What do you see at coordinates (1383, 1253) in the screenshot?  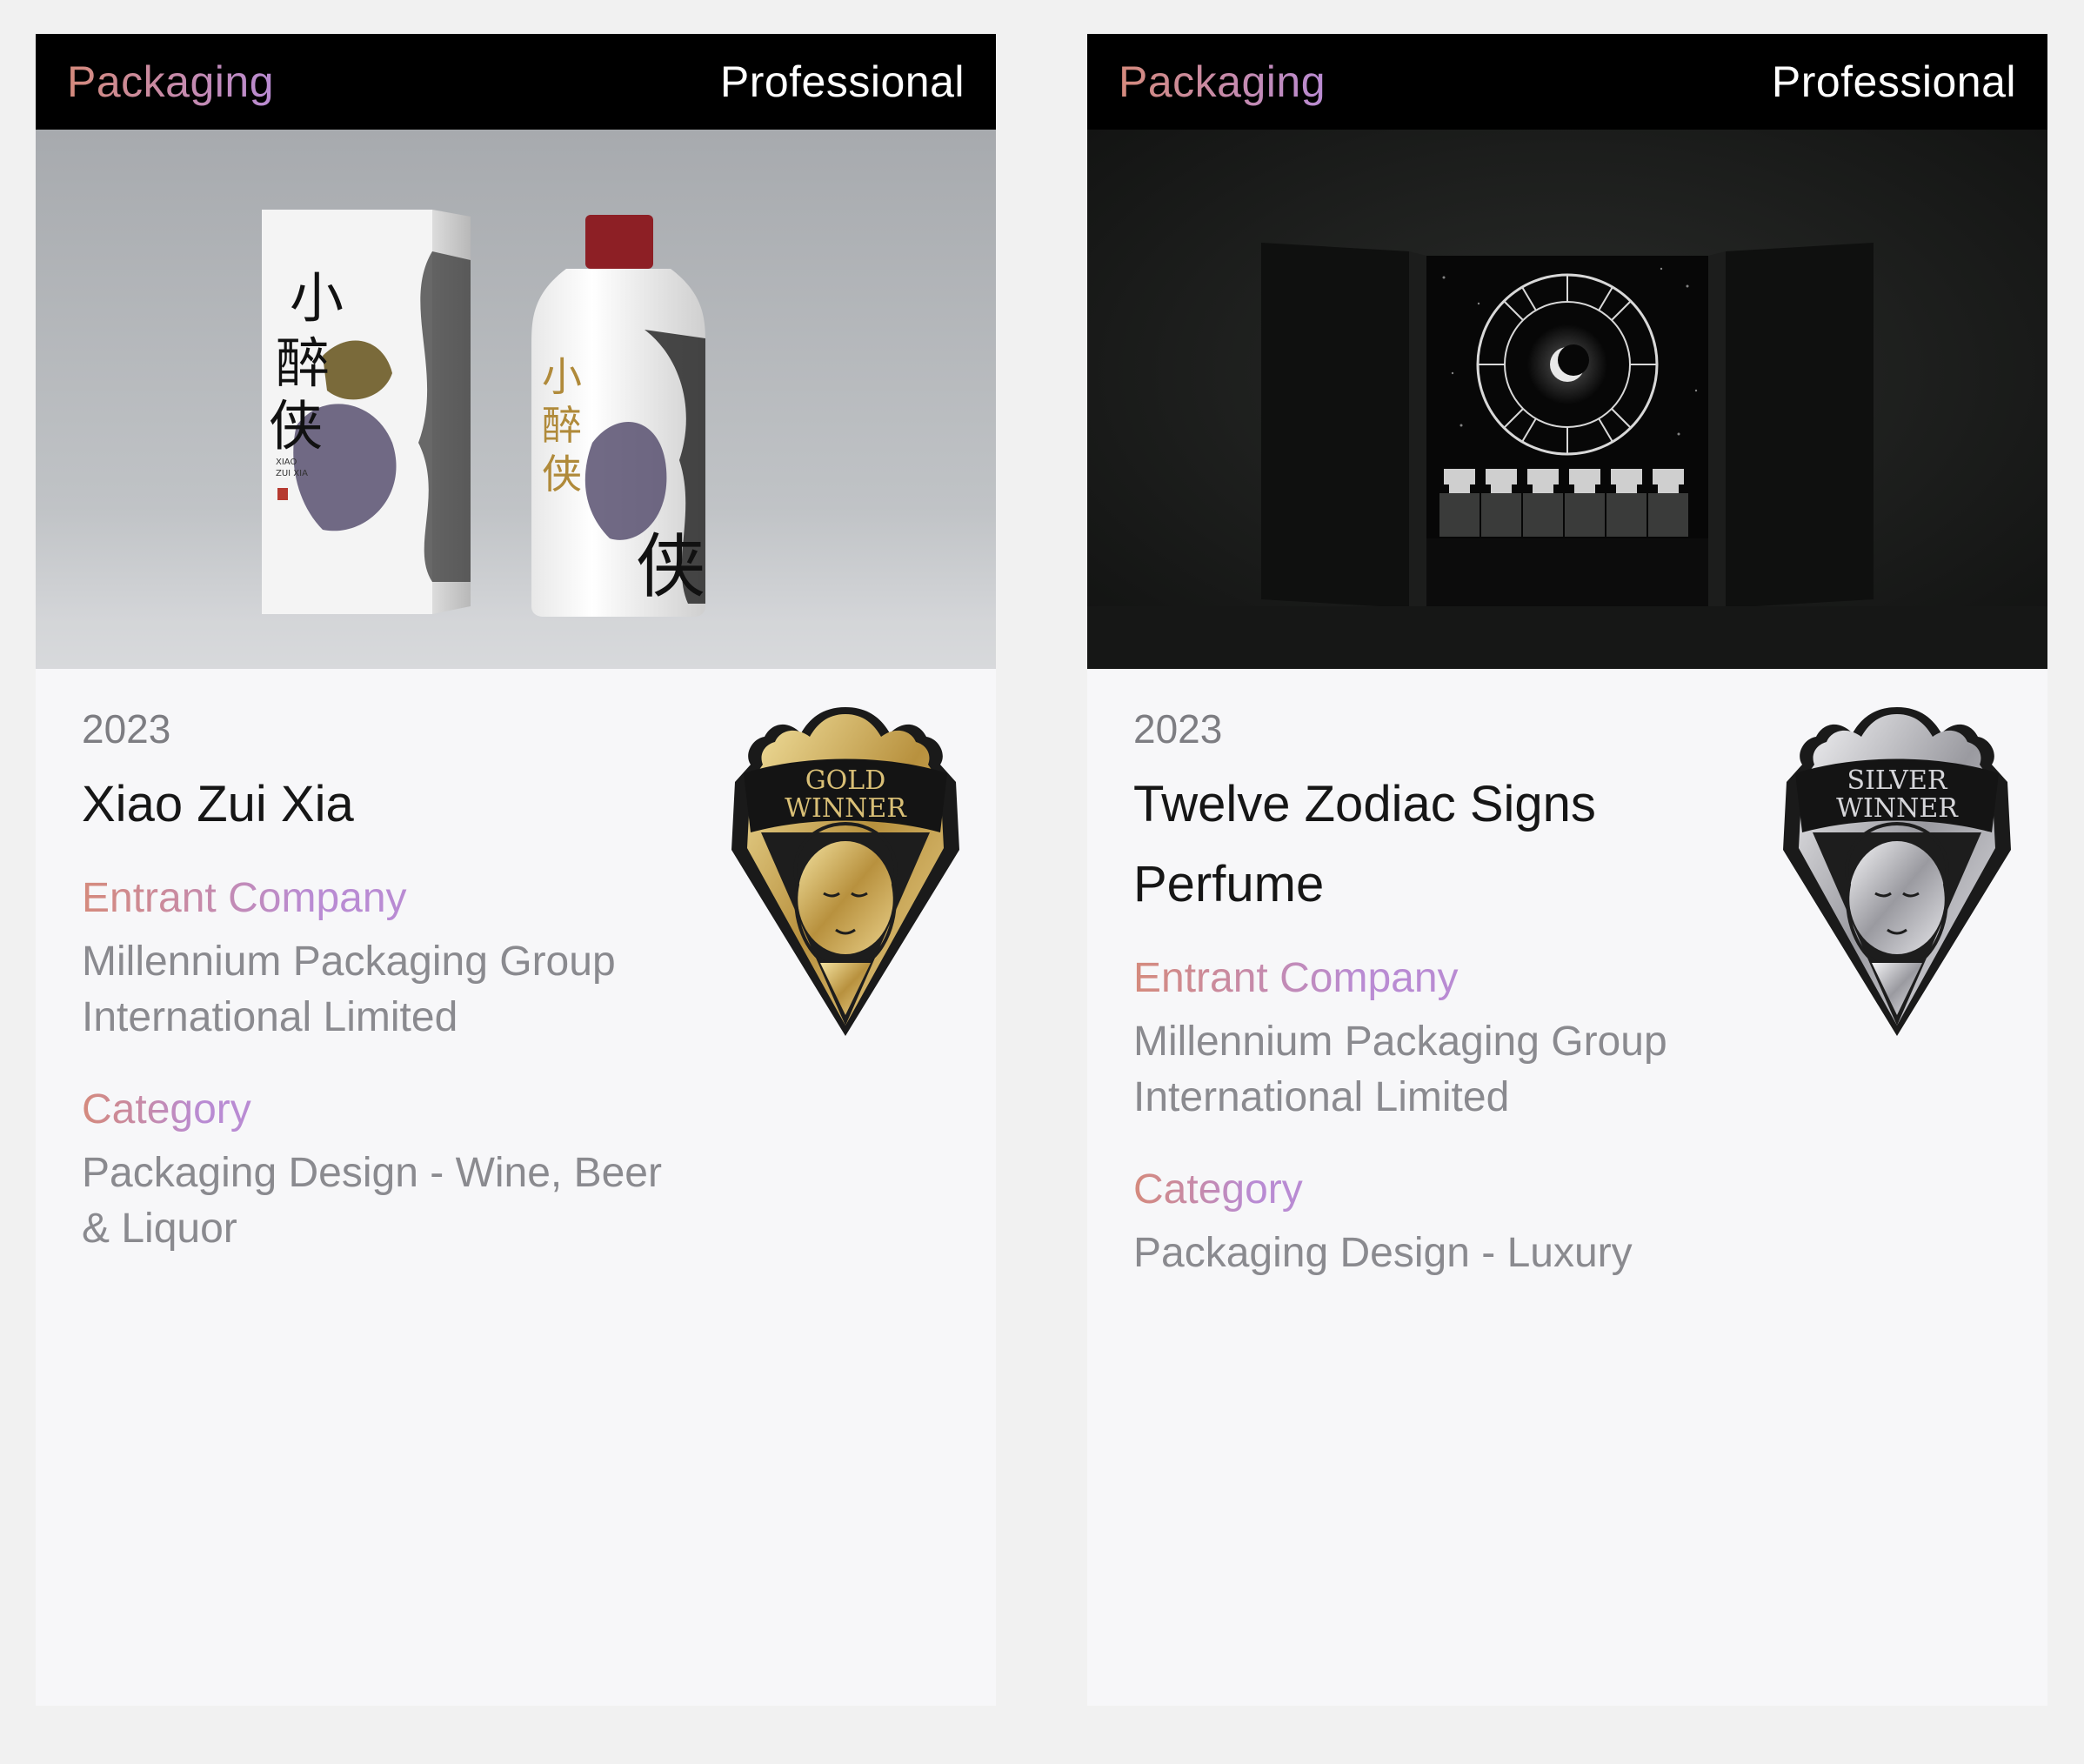 I see `category-value: Packaging Design - Luxury` at bounding box center [1383, 1253].